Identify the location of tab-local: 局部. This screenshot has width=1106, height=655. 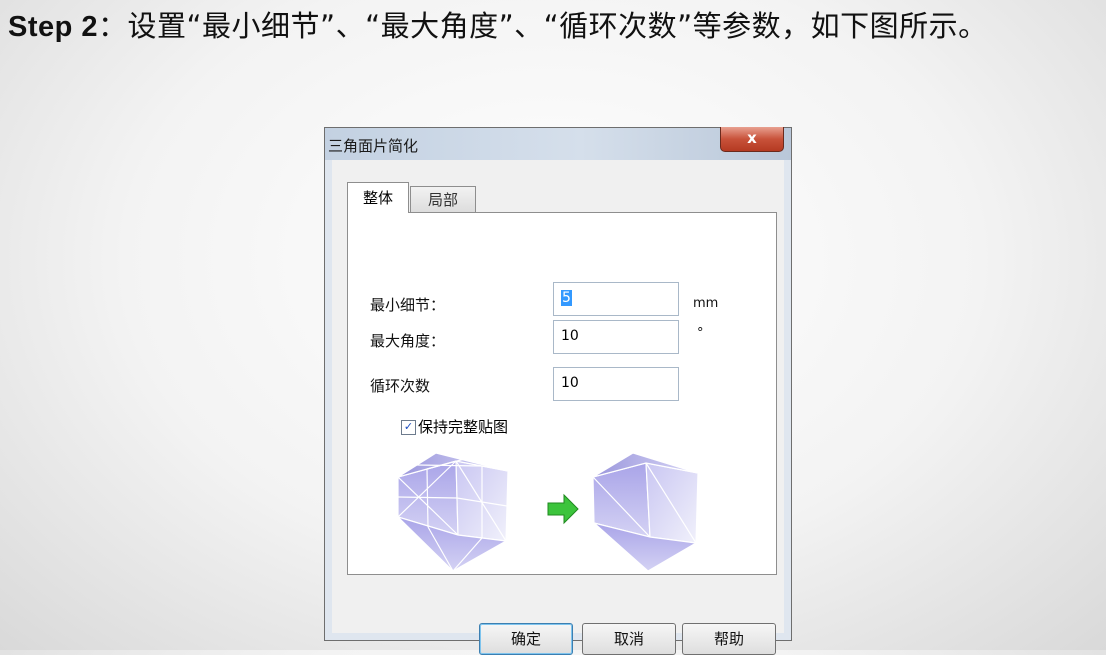
(443, 199).